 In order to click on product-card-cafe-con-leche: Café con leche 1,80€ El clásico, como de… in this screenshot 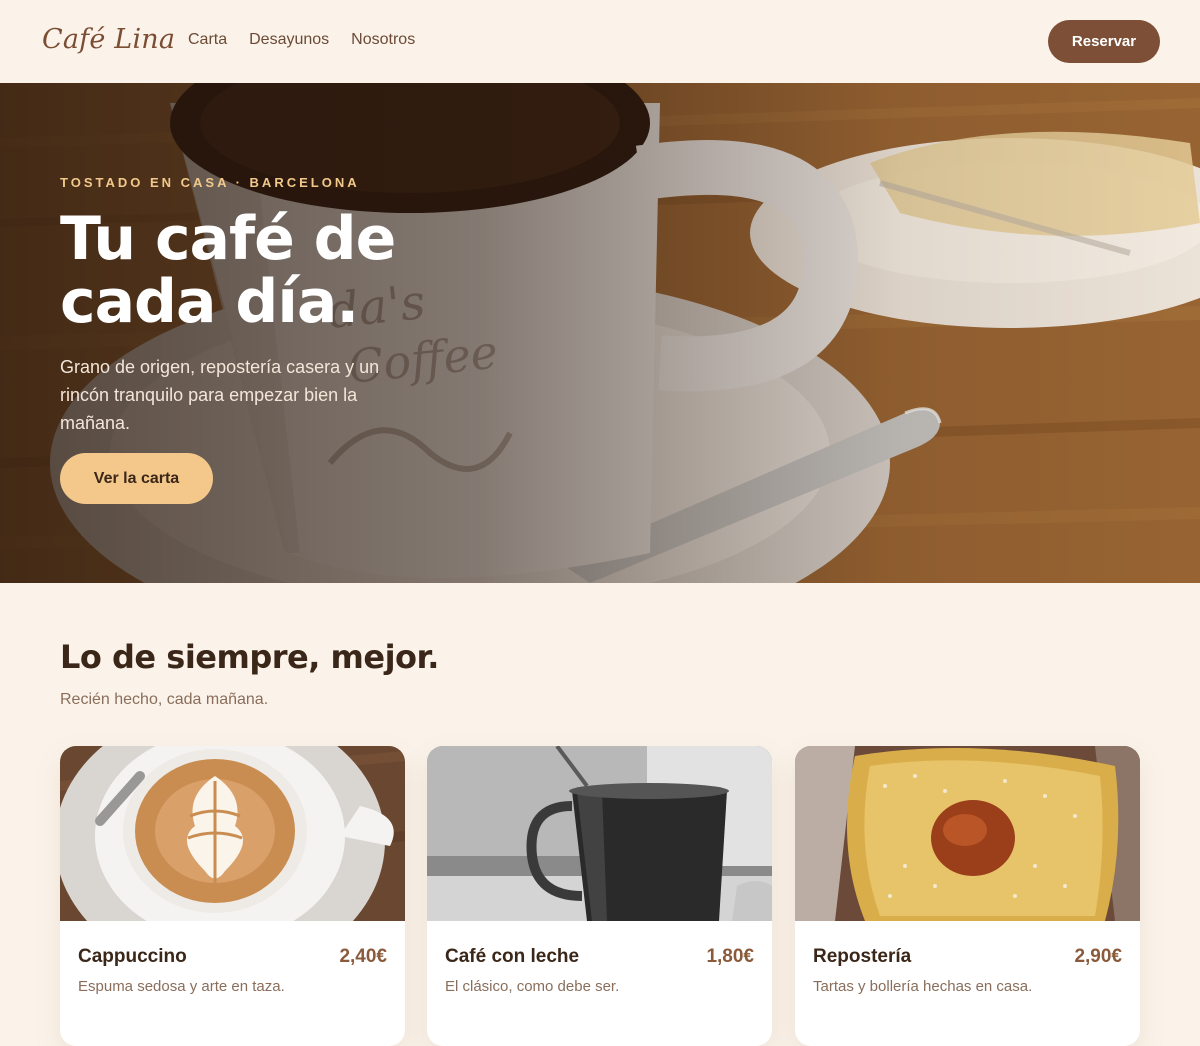, I will do `click(599, 896)`.